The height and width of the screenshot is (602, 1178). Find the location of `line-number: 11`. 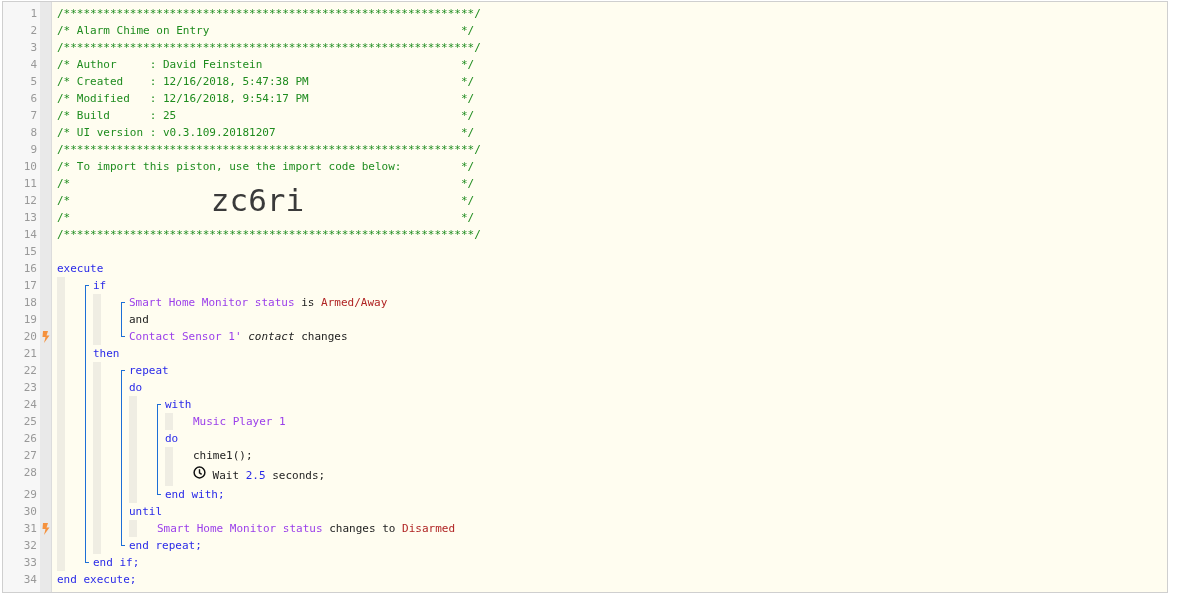

line-number: 11 is located at coordinates (30, 184).